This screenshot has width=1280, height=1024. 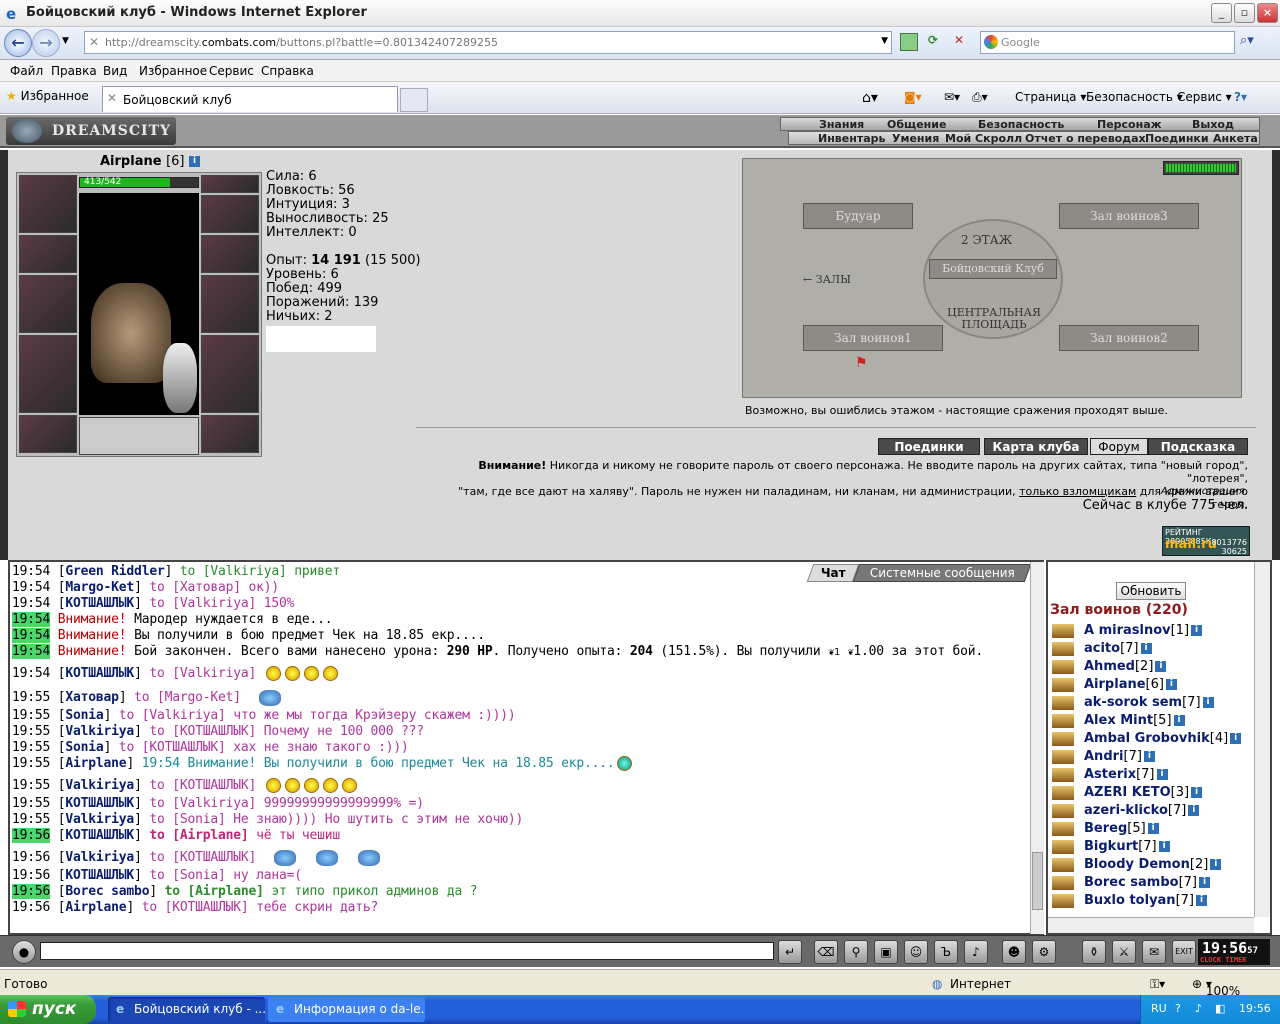 I want to click on menu-edit: Правка, so click(x=74, y=71).